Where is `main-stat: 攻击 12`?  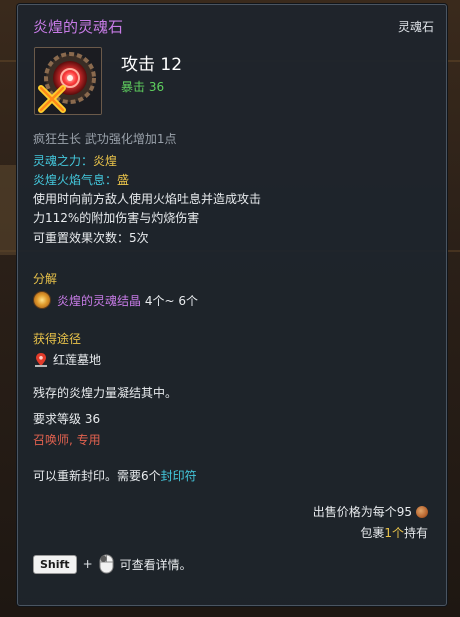
main-stat: 攻击 12 is located at coordinates (152, 65).